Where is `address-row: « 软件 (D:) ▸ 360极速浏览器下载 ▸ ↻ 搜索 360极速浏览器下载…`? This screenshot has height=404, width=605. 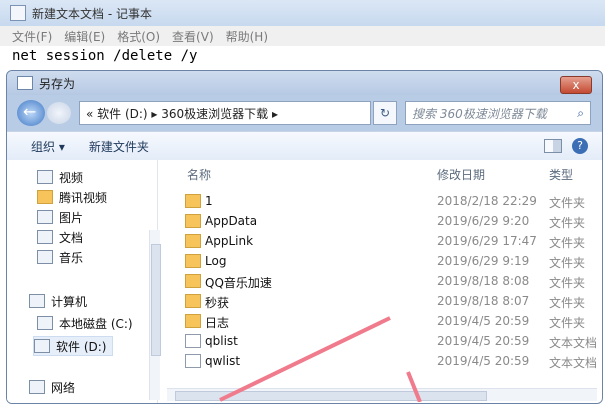
address-row: « 软件 (D:) ▸ 360极速浏览器下载 ▸ ↻ 搜索 360极速浏览器下载… is located at coordinates (304, 113).